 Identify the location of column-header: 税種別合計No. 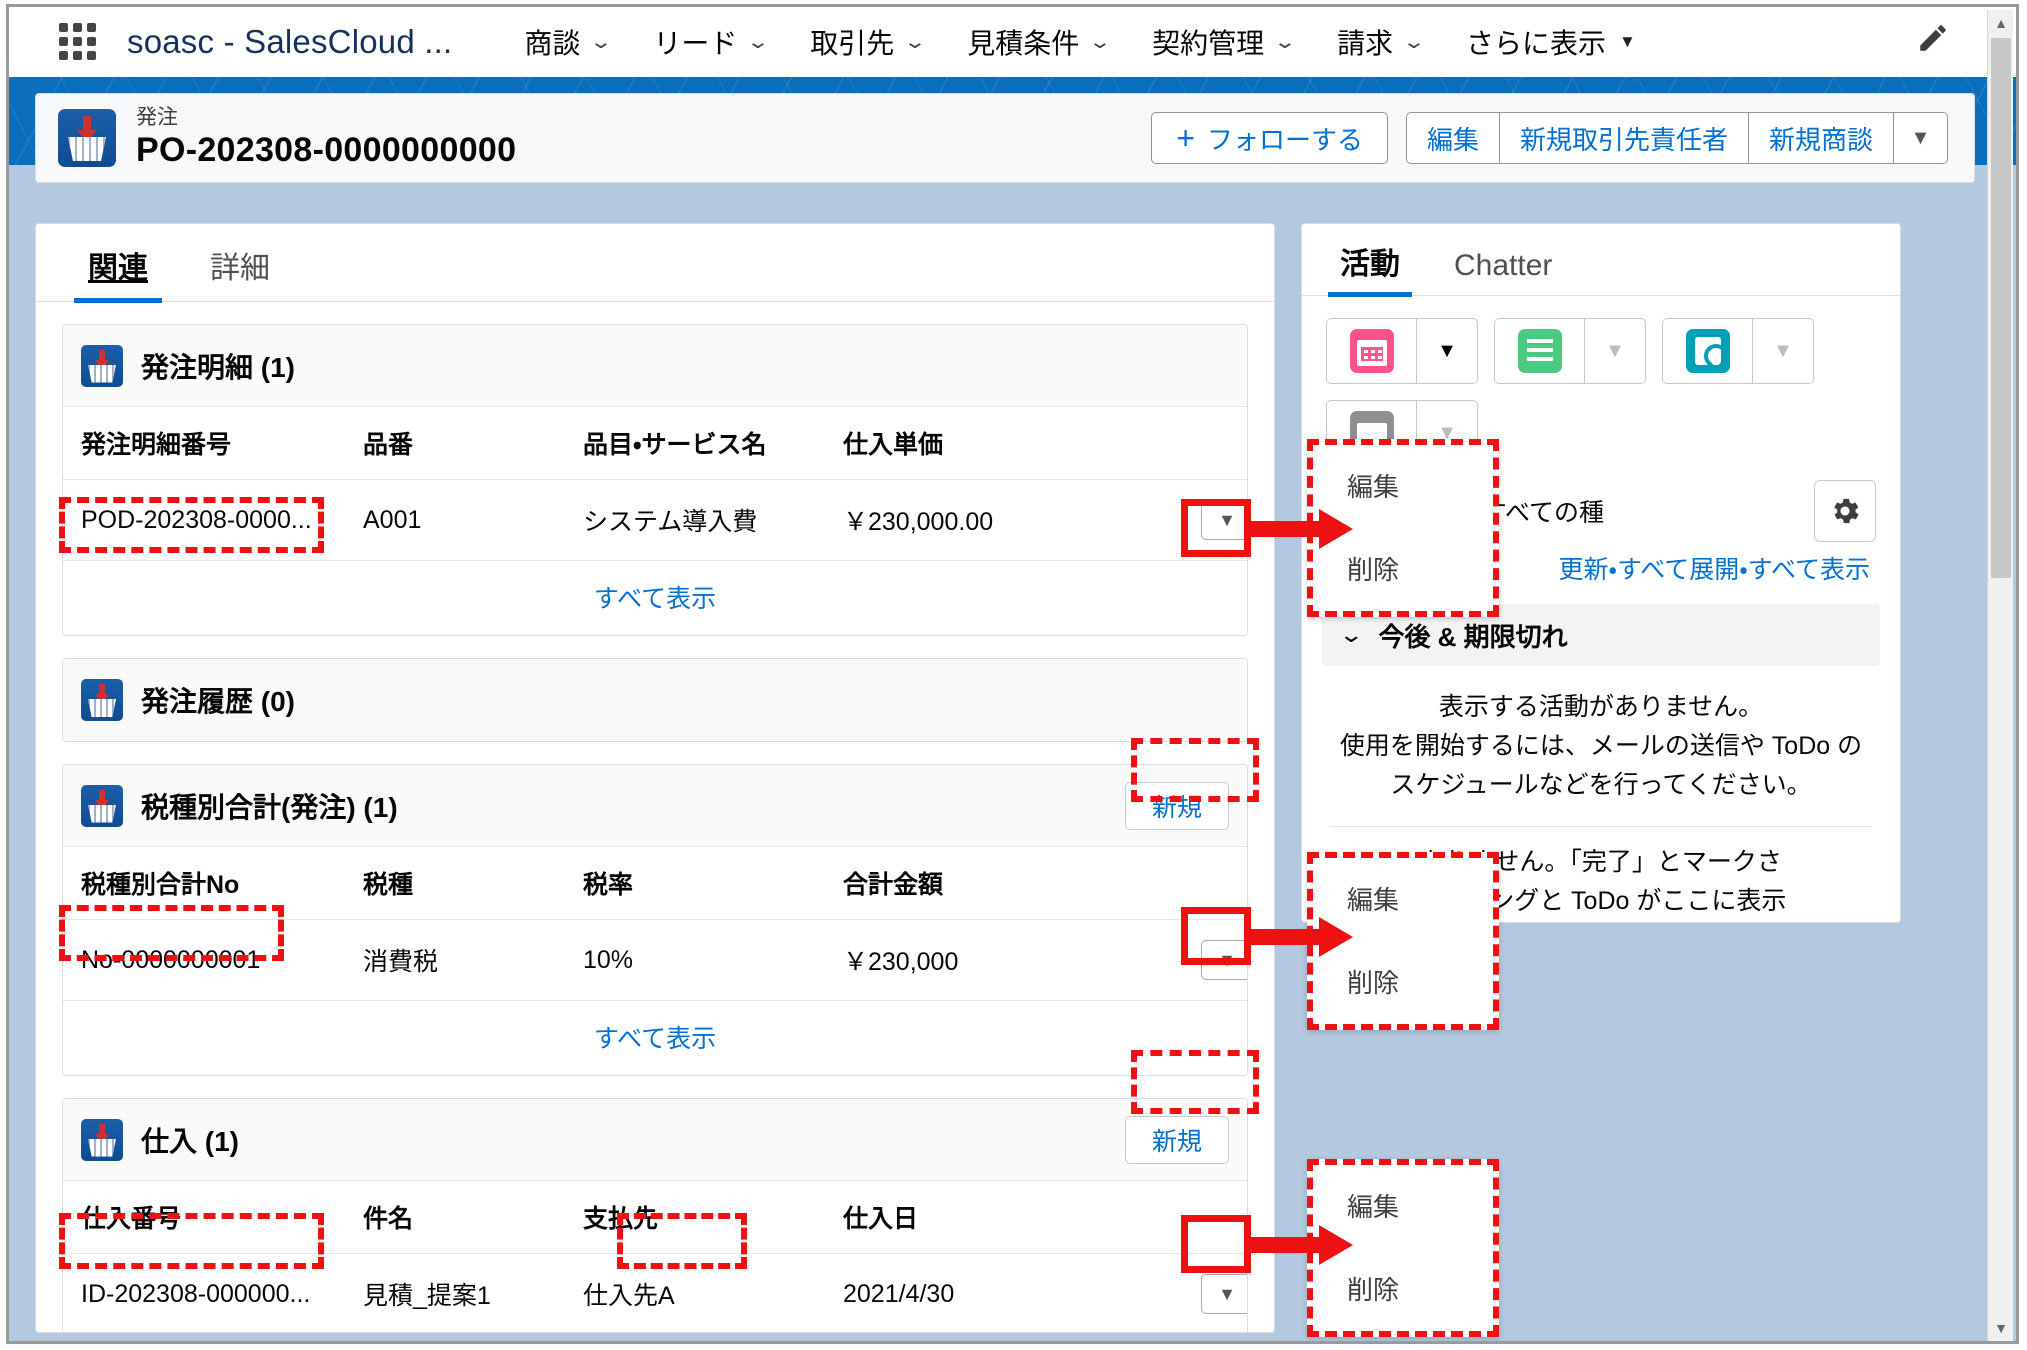
(213, 883).